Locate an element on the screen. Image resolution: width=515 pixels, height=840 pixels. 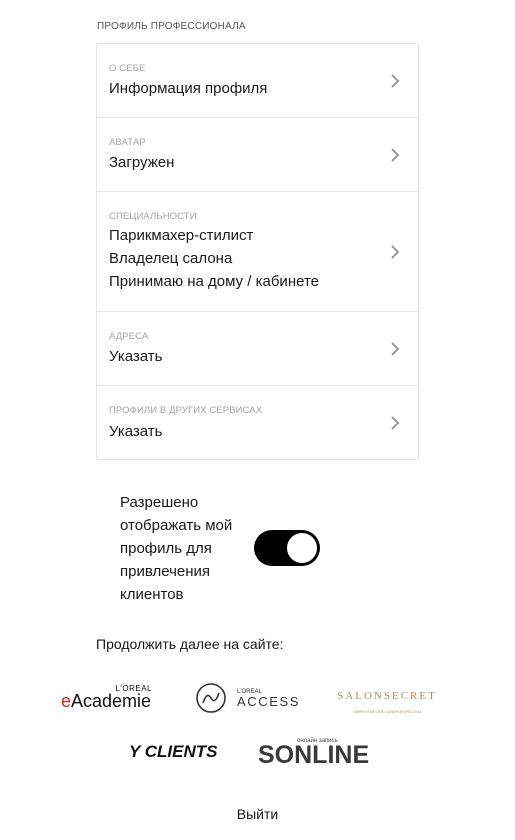
row-value: Информация профиля is located at coordinates (188, 88).